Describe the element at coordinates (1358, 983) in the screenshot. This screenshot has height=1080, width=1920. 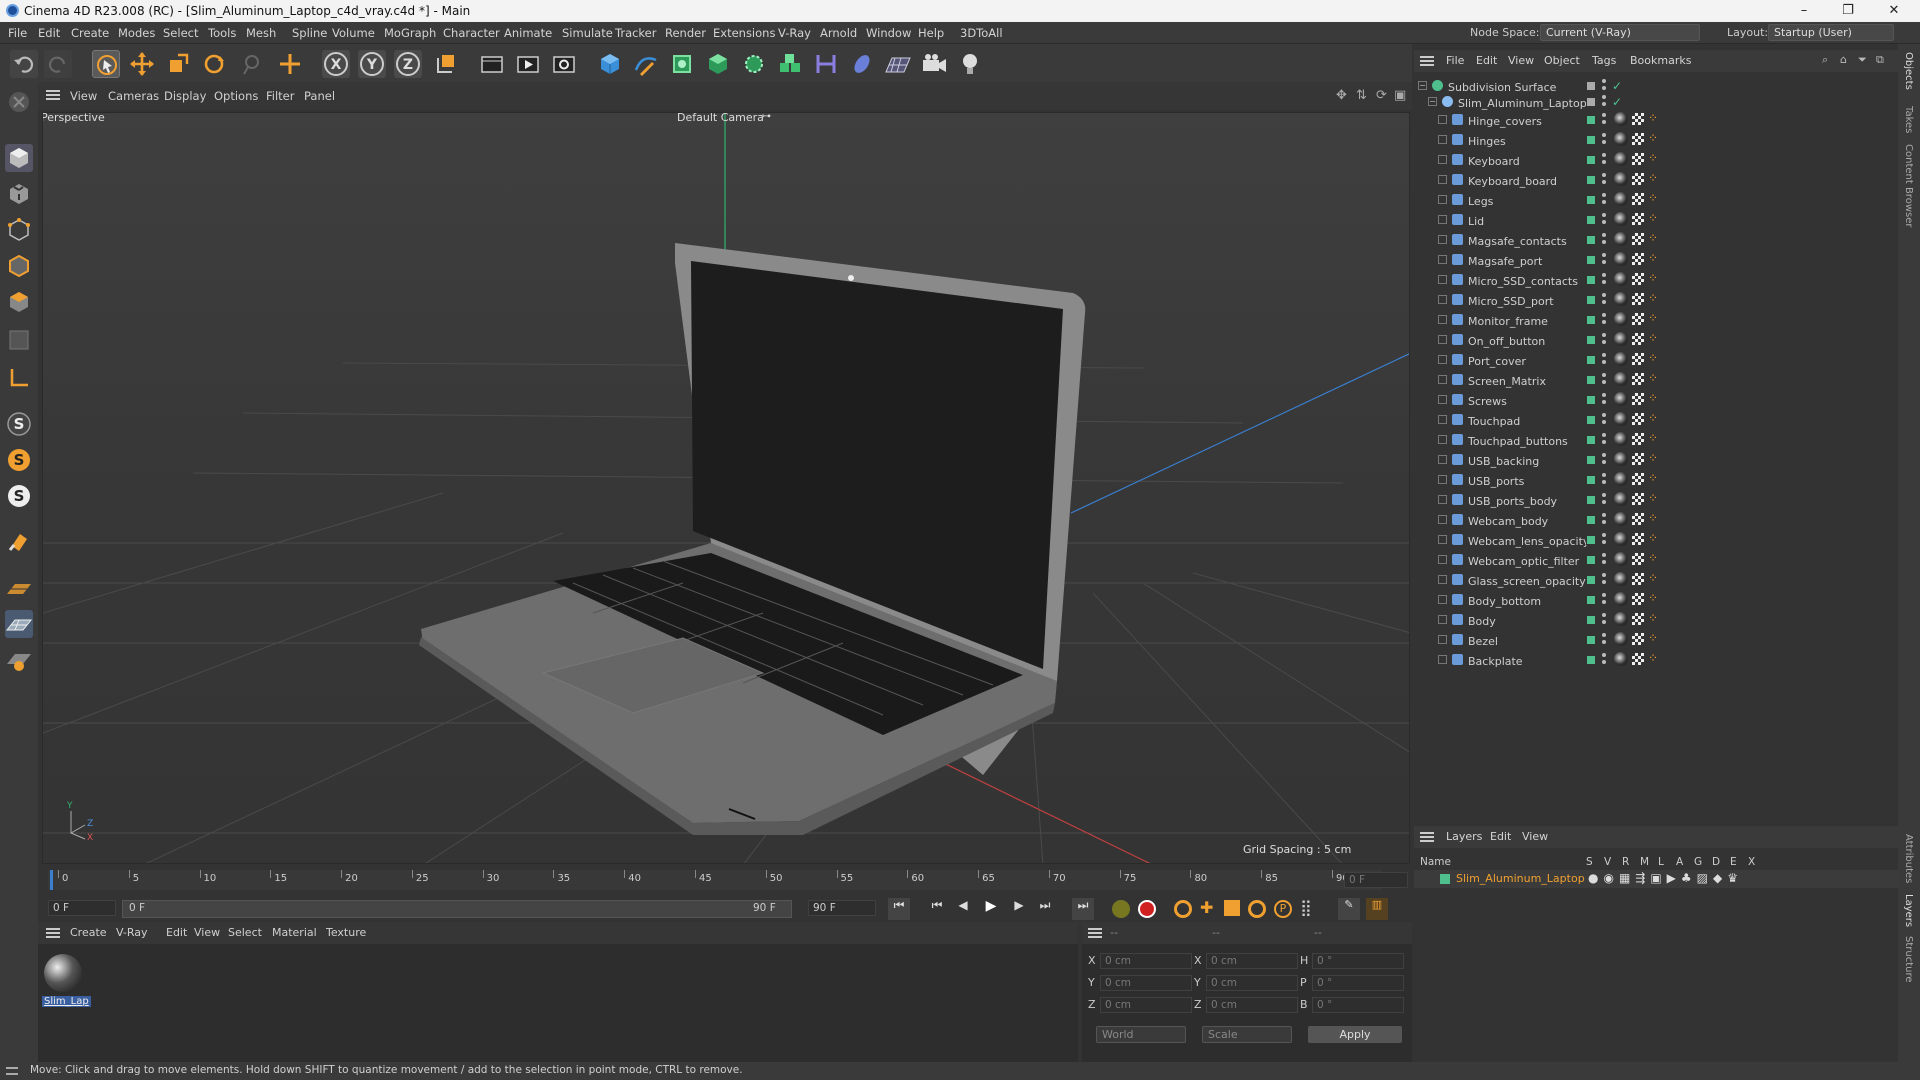
I see `coord-rotation-field: 0 °` at that location.